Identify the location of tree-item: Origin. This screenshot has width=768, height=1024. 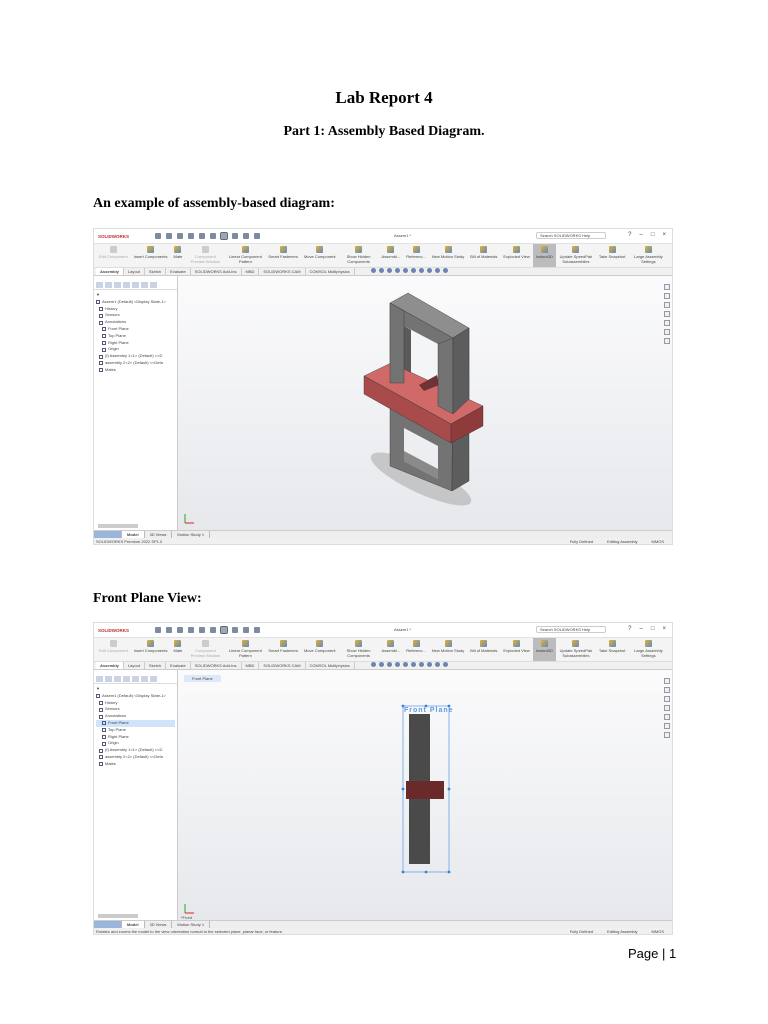
(135, 349).